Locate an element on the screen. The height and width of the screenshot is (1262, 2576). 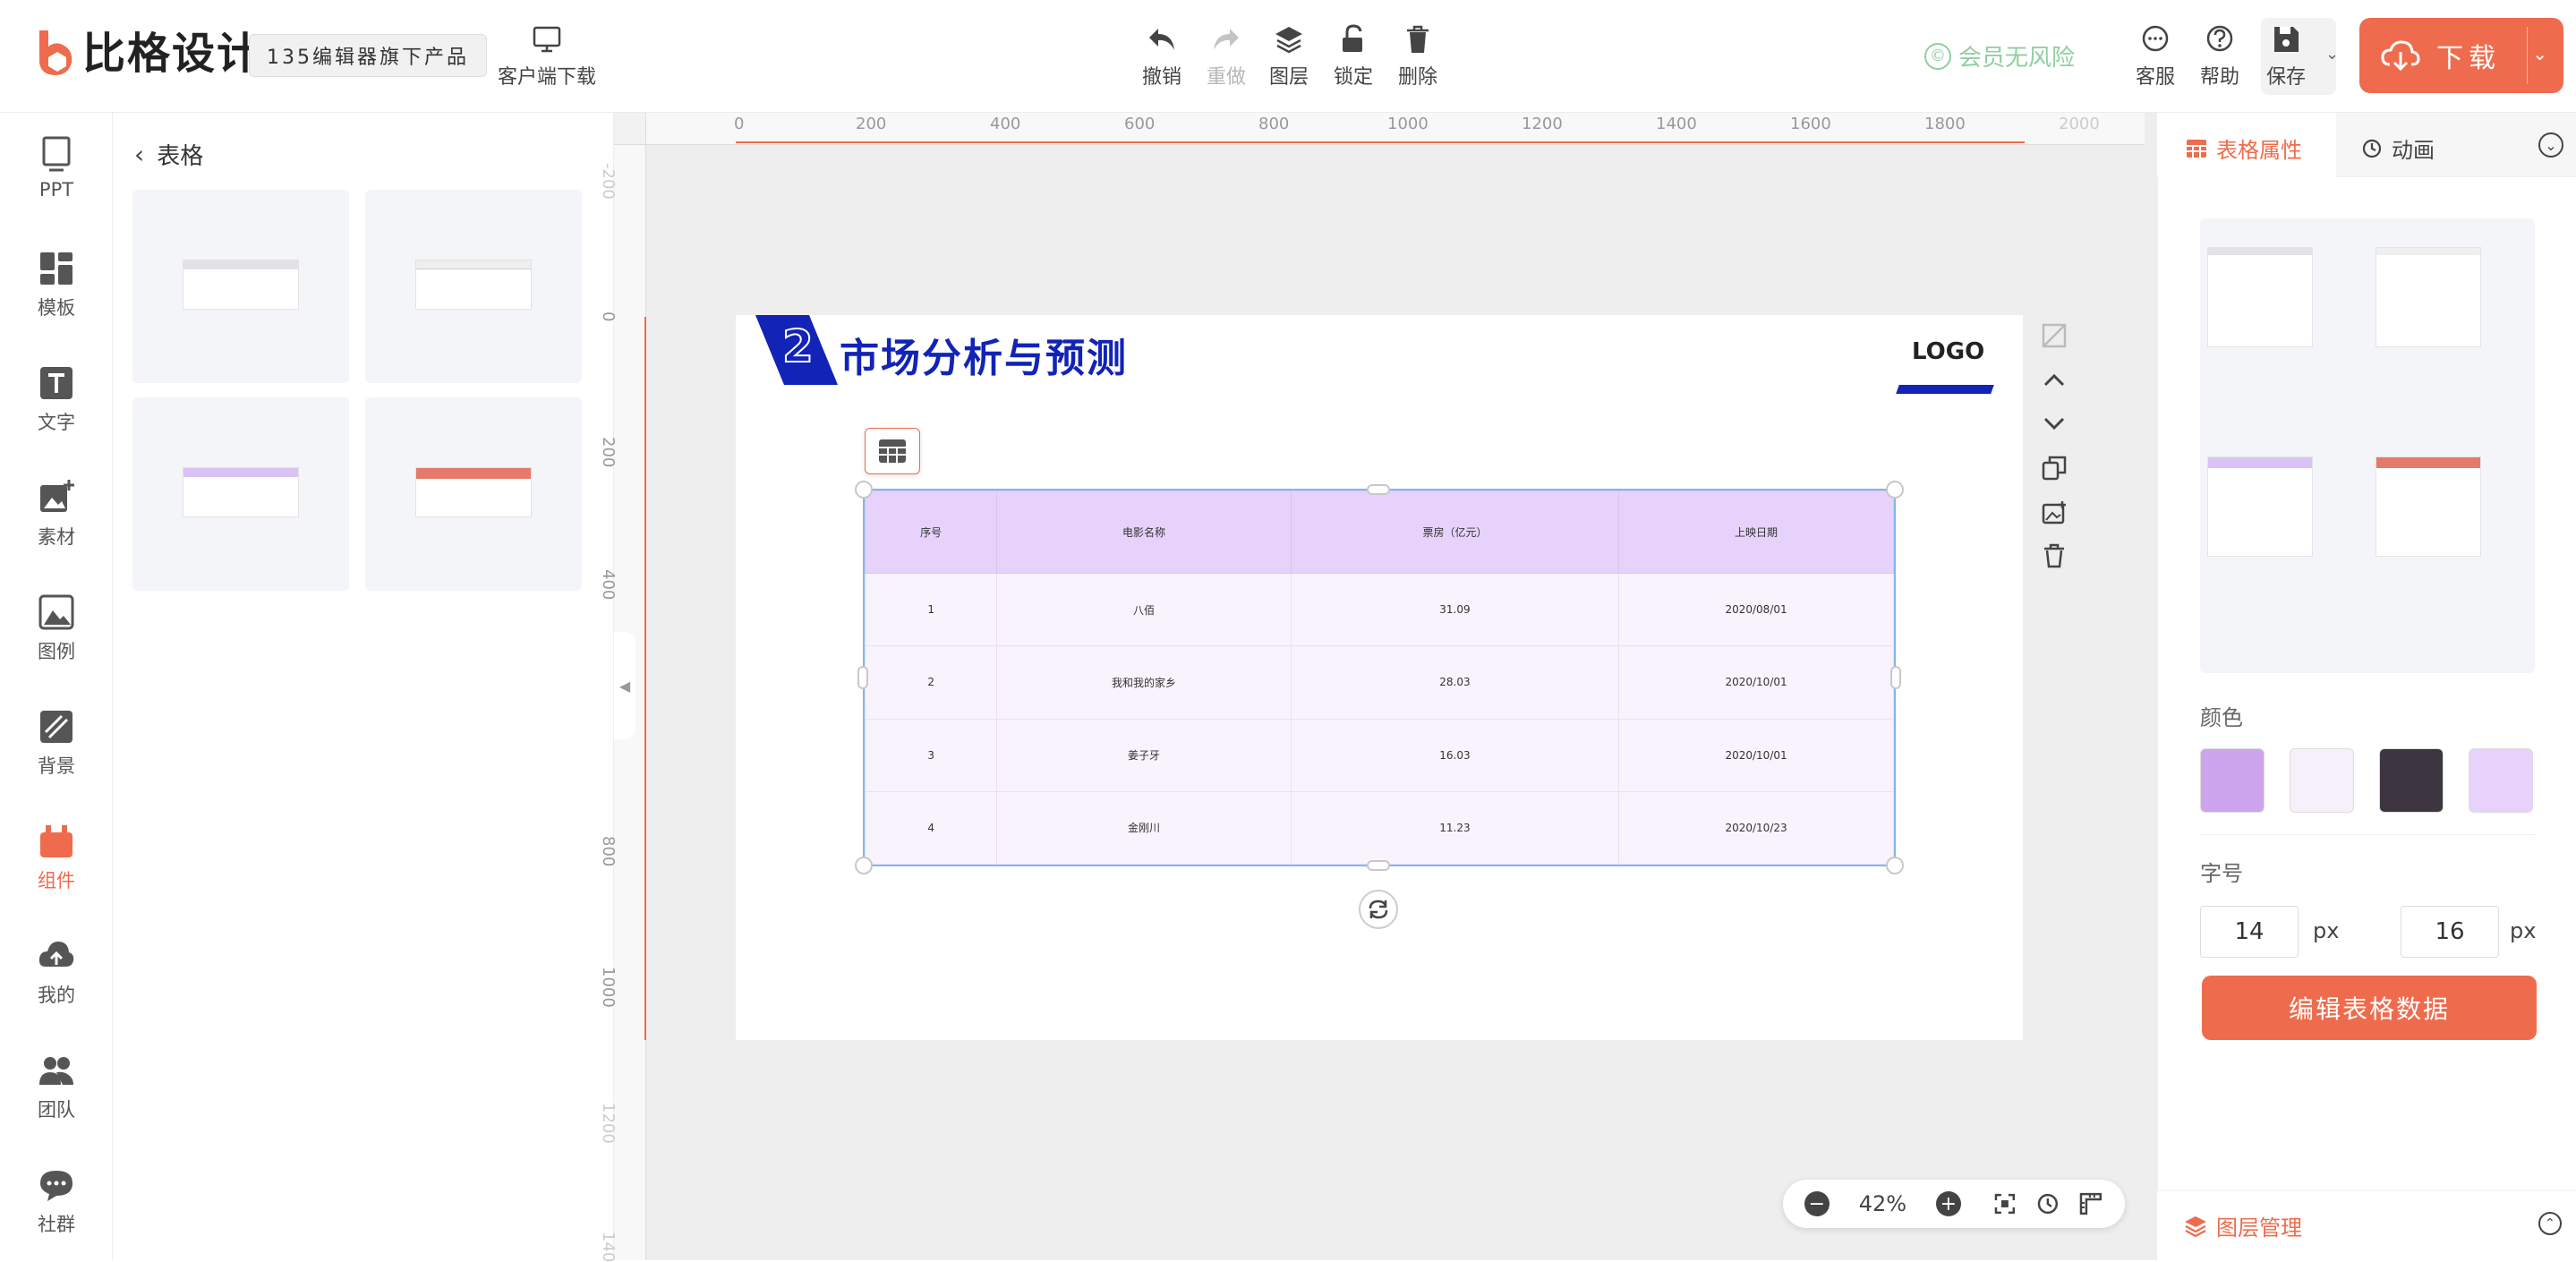
replace-image-button is located at coordinates (2054, 514).